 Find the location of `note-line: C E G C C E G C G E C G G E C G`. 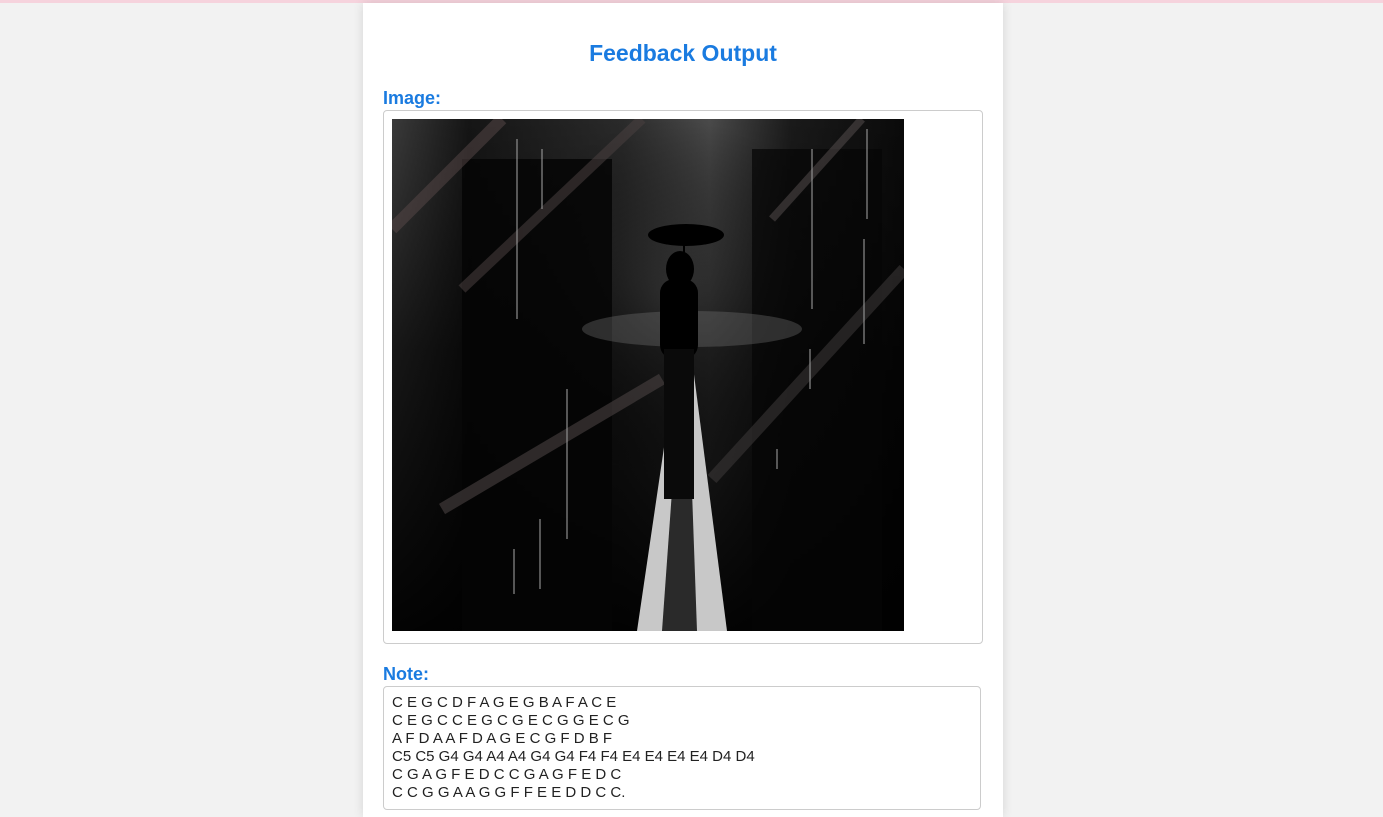

note-line: C E G C C E G C G E C G G E C G is located at coordinates (511, 720).